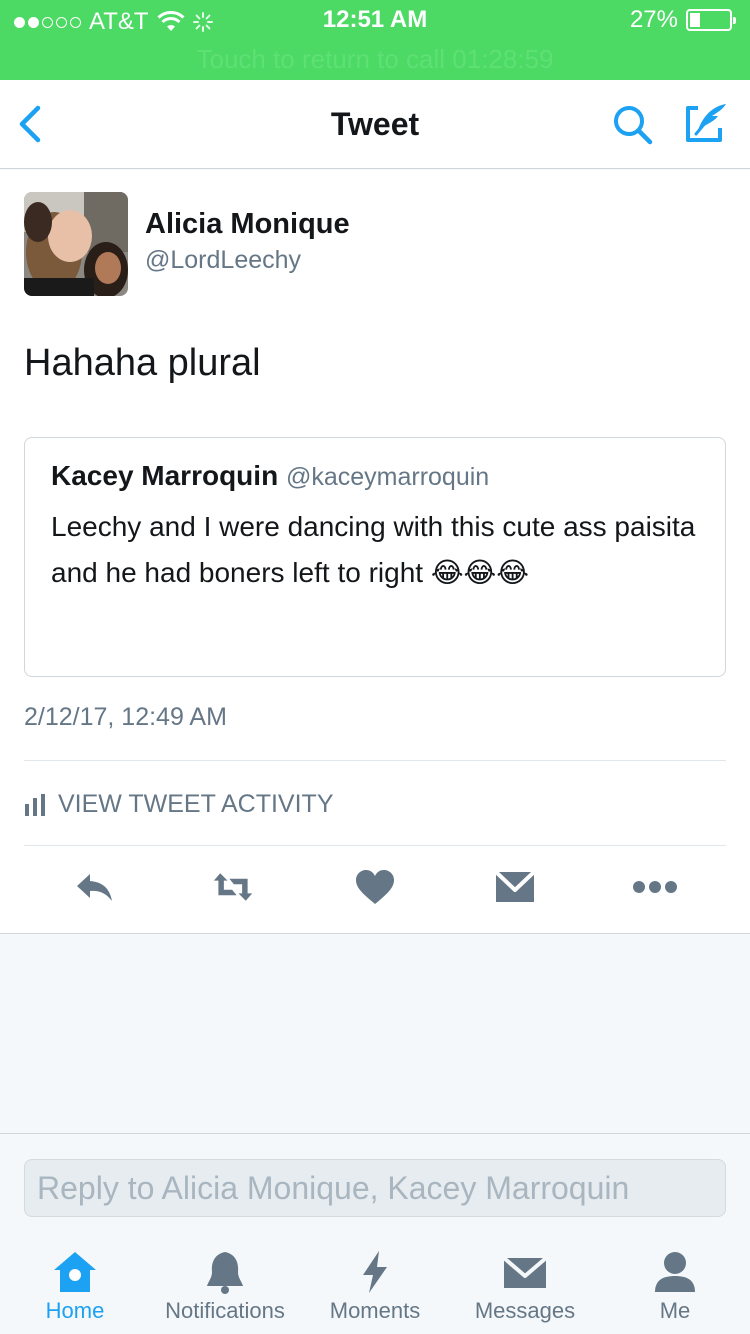 This screenshot has width=750, height=1334. Describe the element at coordinates (75, 1272) in the screenshot. I see `home-icon` at that location.